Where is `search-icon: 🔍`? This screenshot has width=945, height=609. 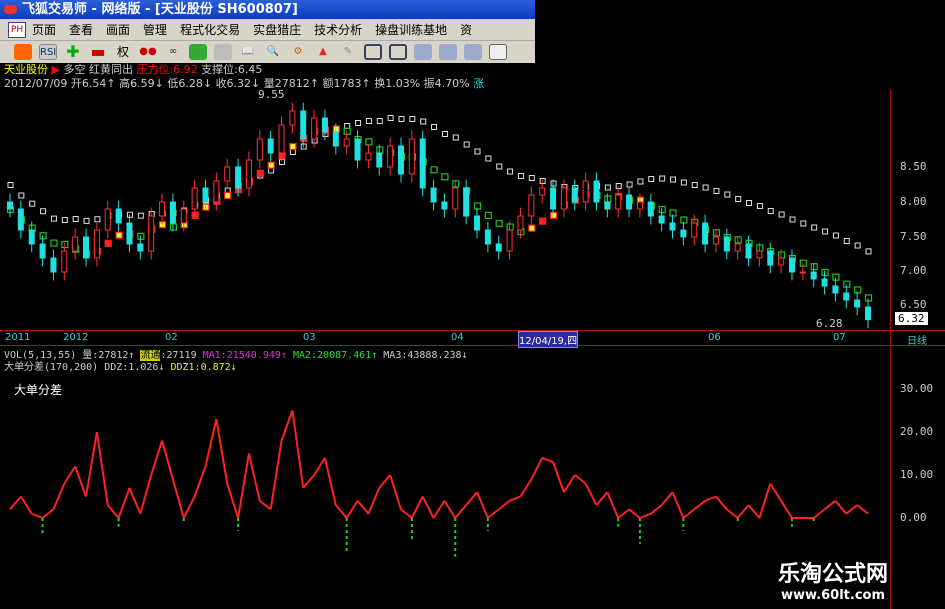 search-icon: 🔍 is located at coordinates (273, 52).